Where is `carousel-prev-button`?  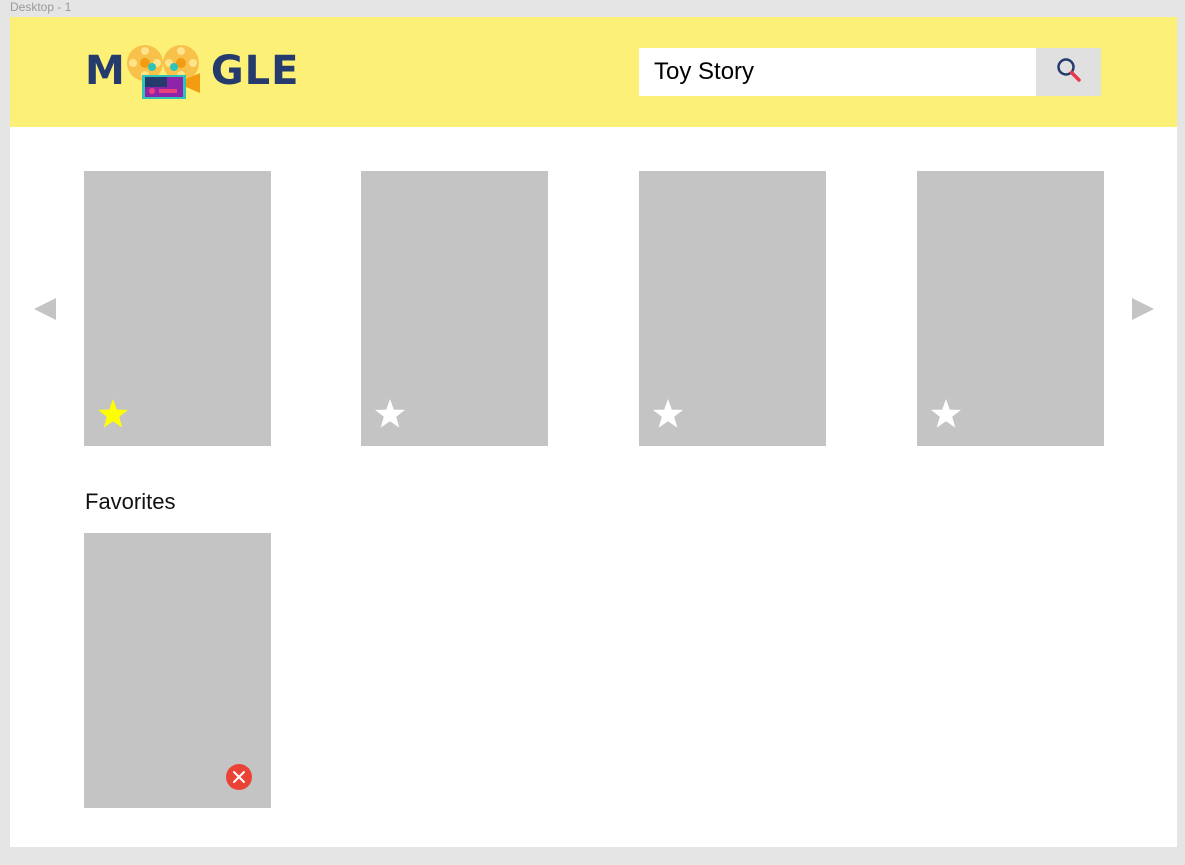
carousel-prev-button is located at coordinates (45, 309).